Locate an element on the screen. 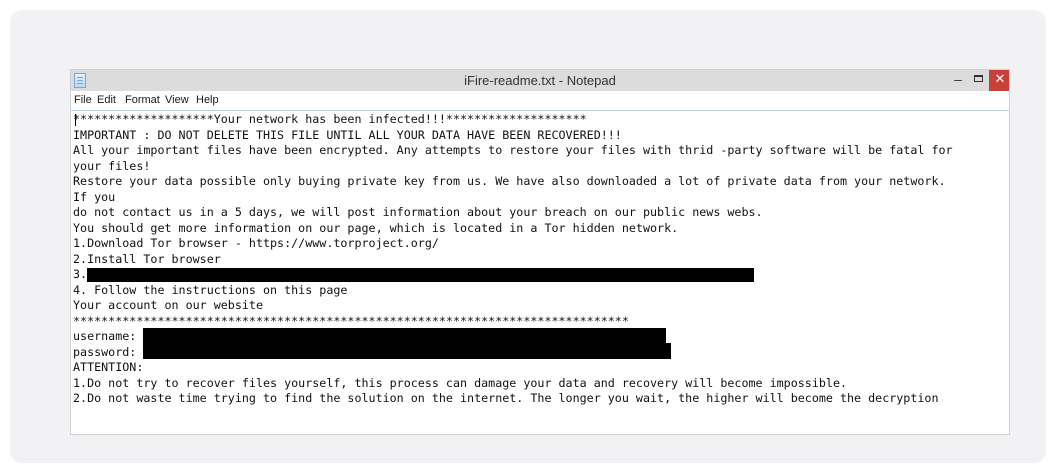 The height and width of the screenshot is (468, 1056). title-bar: iFire-readme.txt - Notepad – ✕ is located at coordinates (540, 80).